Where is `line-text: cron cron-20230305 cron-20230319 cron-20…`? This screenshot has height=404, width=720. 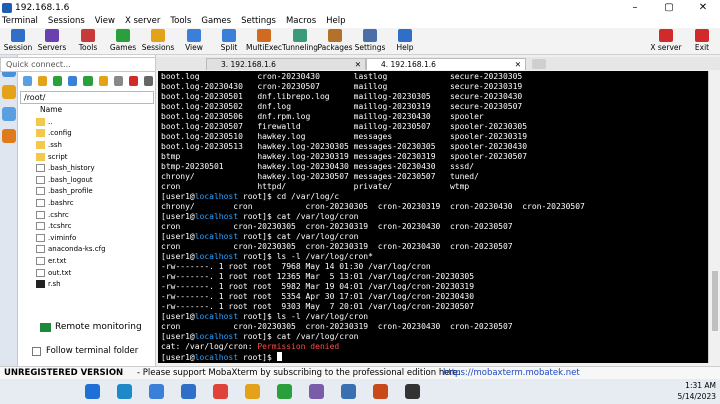 line-text: cron cron-20230305 cron-20230319 cron-20… is located at coordinates (337, 246).